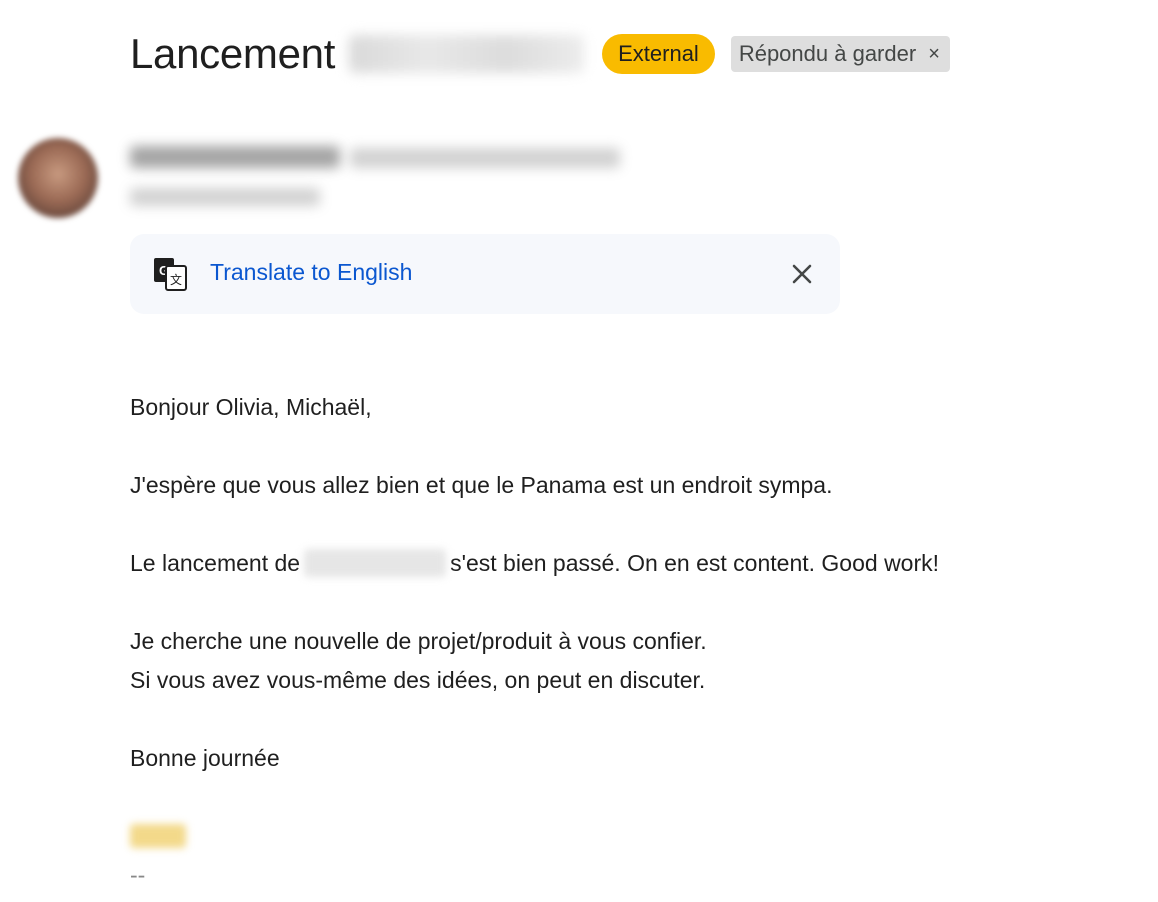 Image resolution: width=1158 pixels, height=902 pixels. I want to click on avatar, so click(58, 178).